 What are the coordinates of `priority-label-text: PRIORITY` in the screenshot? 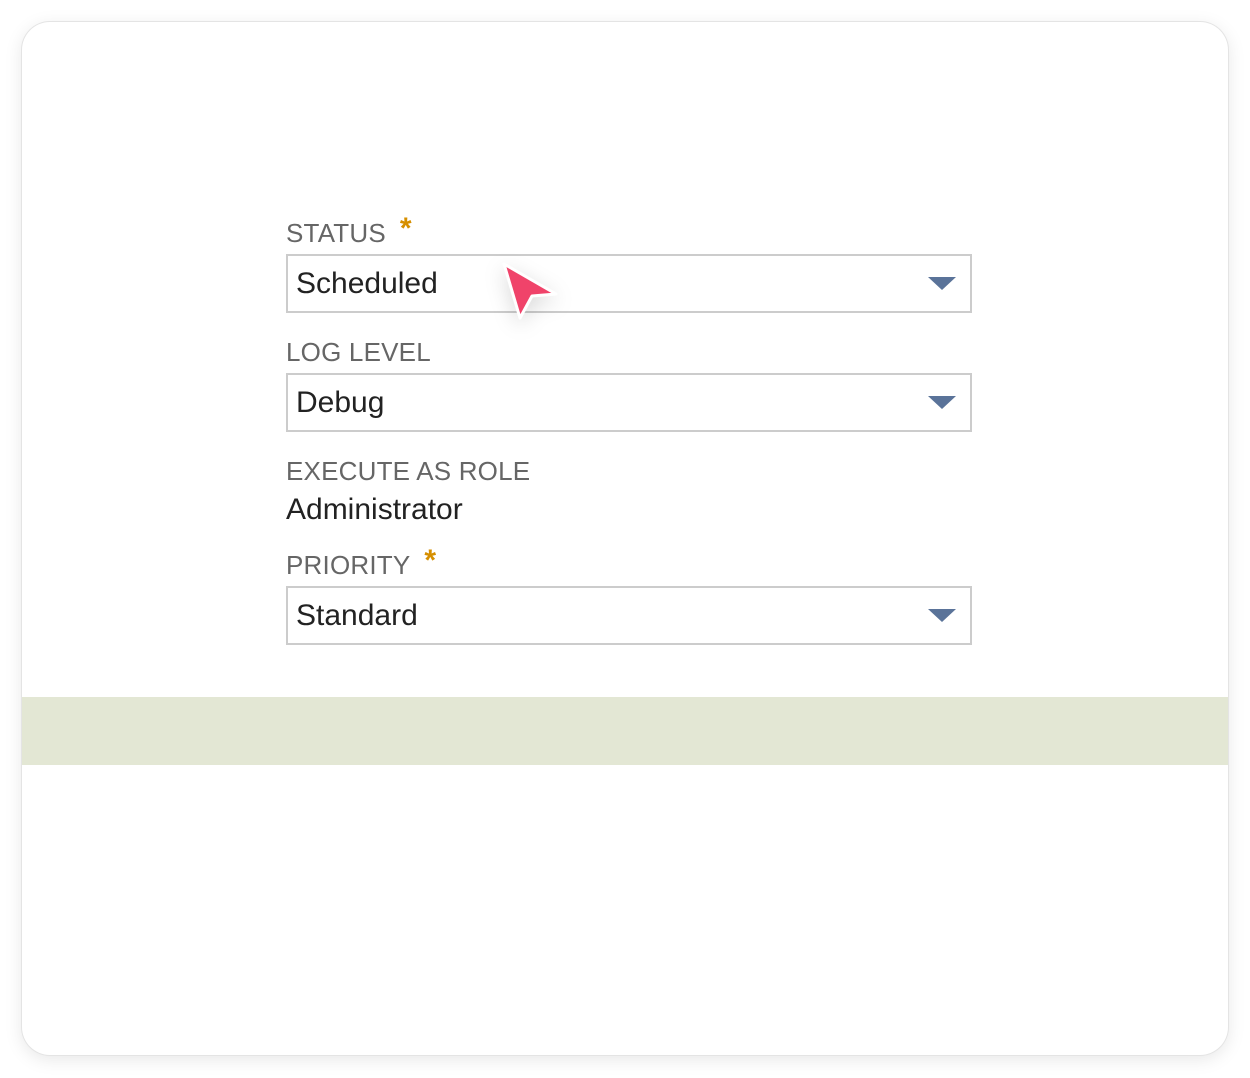 It's located at (348, 565).